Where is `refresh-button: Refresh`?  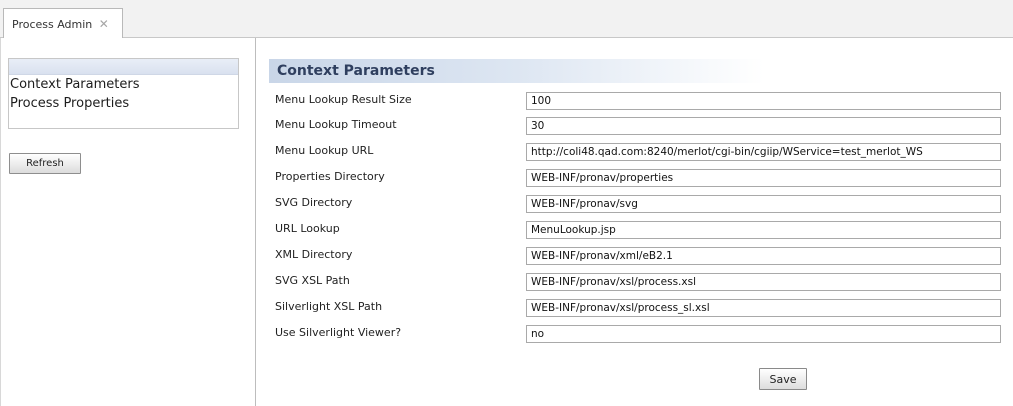 refresh-button: Refresh is located at coordinates (45, 163).